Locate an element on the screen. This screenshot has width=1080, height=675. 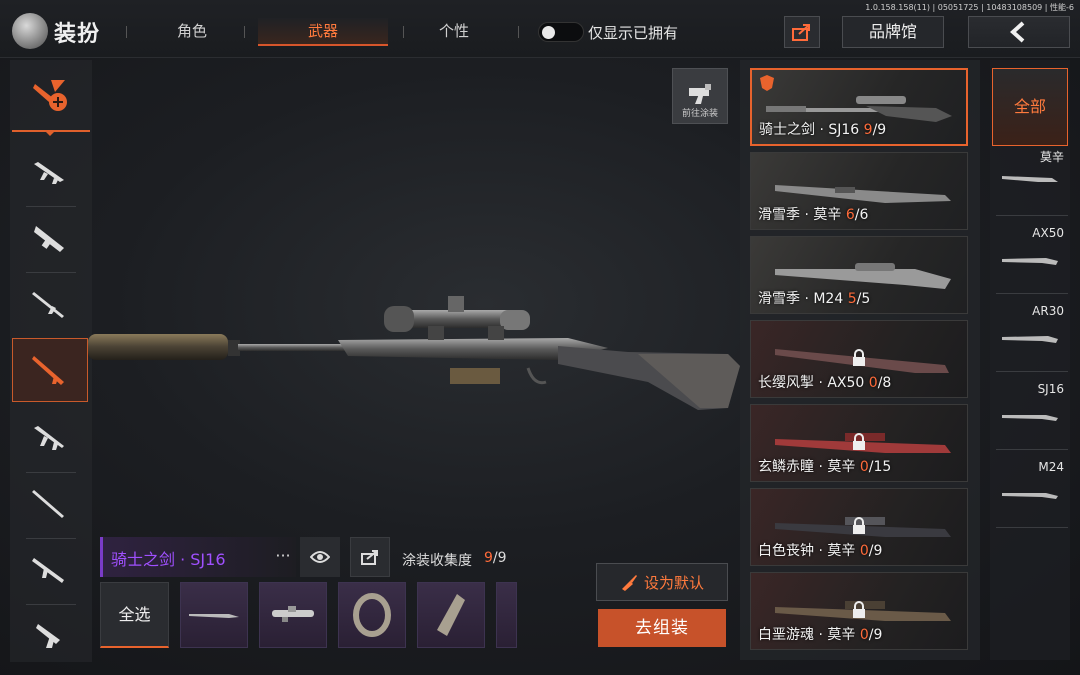
go-paint-button: 前往涂装 is located at coordinates (700, 96).